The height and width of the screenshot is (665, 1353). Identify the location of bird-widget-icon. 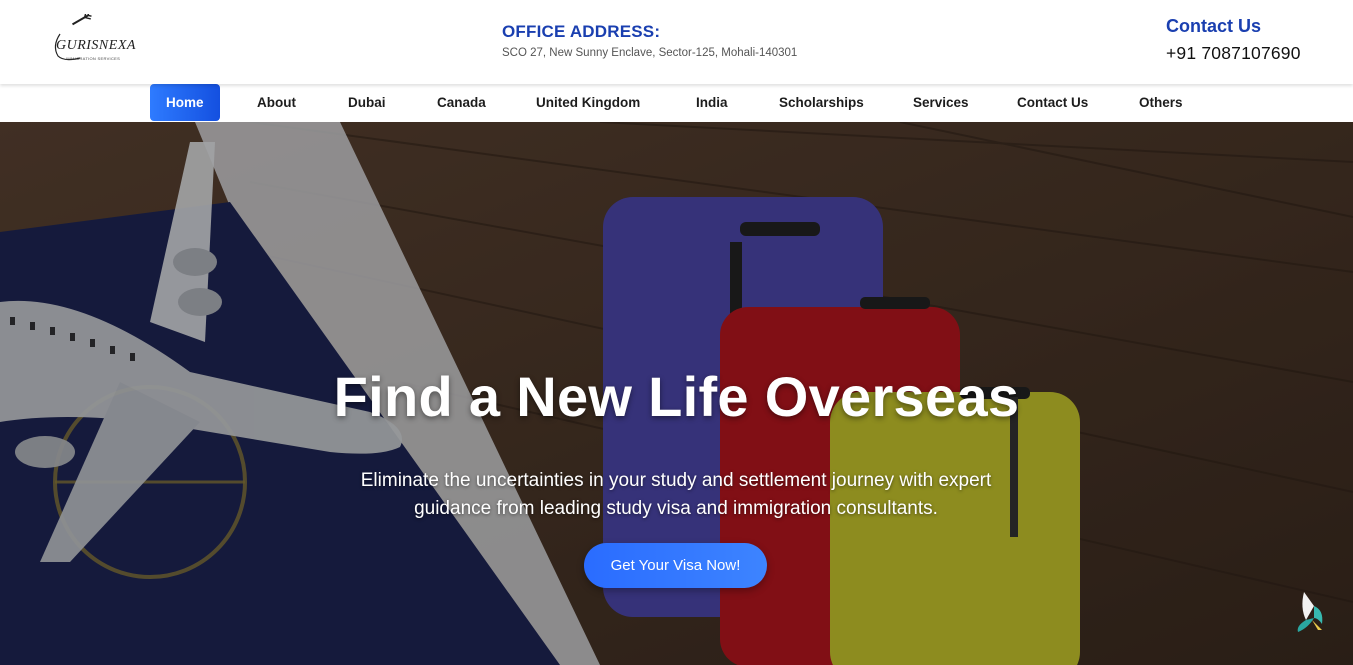
(1309, 612).